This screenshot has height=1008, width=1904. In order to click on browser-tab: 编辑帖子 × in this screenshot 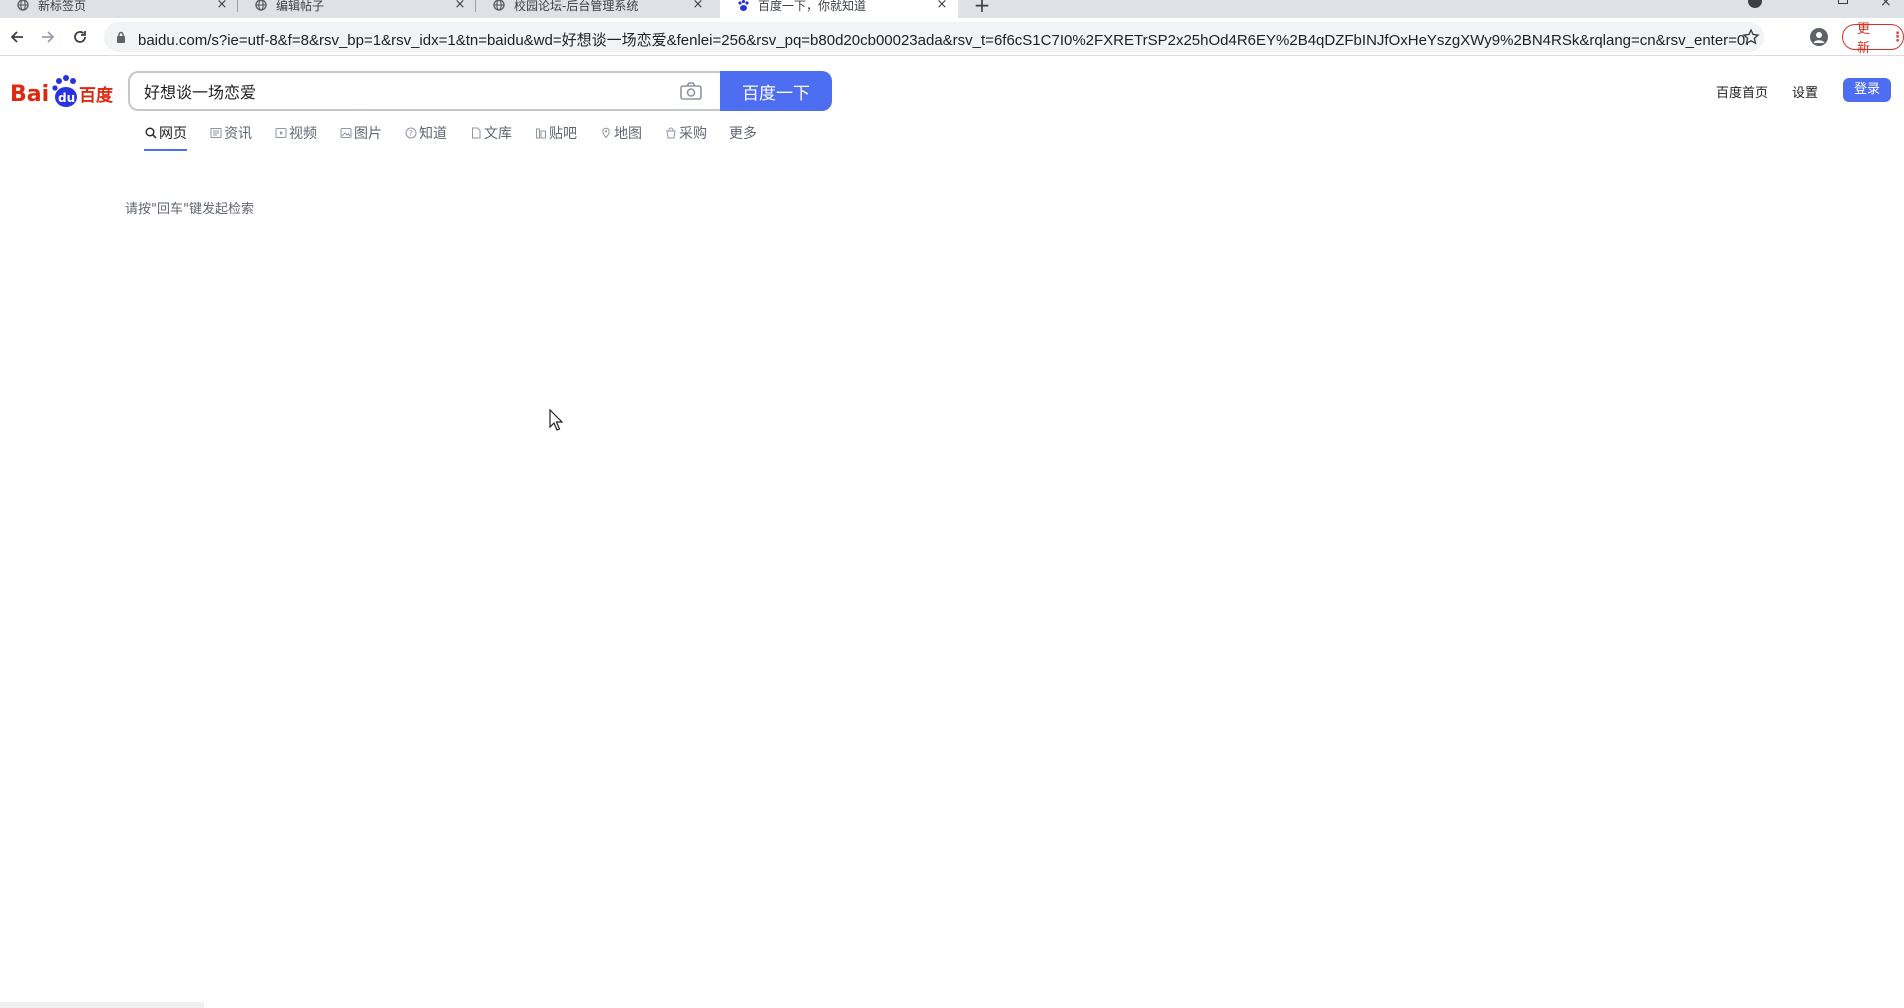, I will do `click(357, 9)`.